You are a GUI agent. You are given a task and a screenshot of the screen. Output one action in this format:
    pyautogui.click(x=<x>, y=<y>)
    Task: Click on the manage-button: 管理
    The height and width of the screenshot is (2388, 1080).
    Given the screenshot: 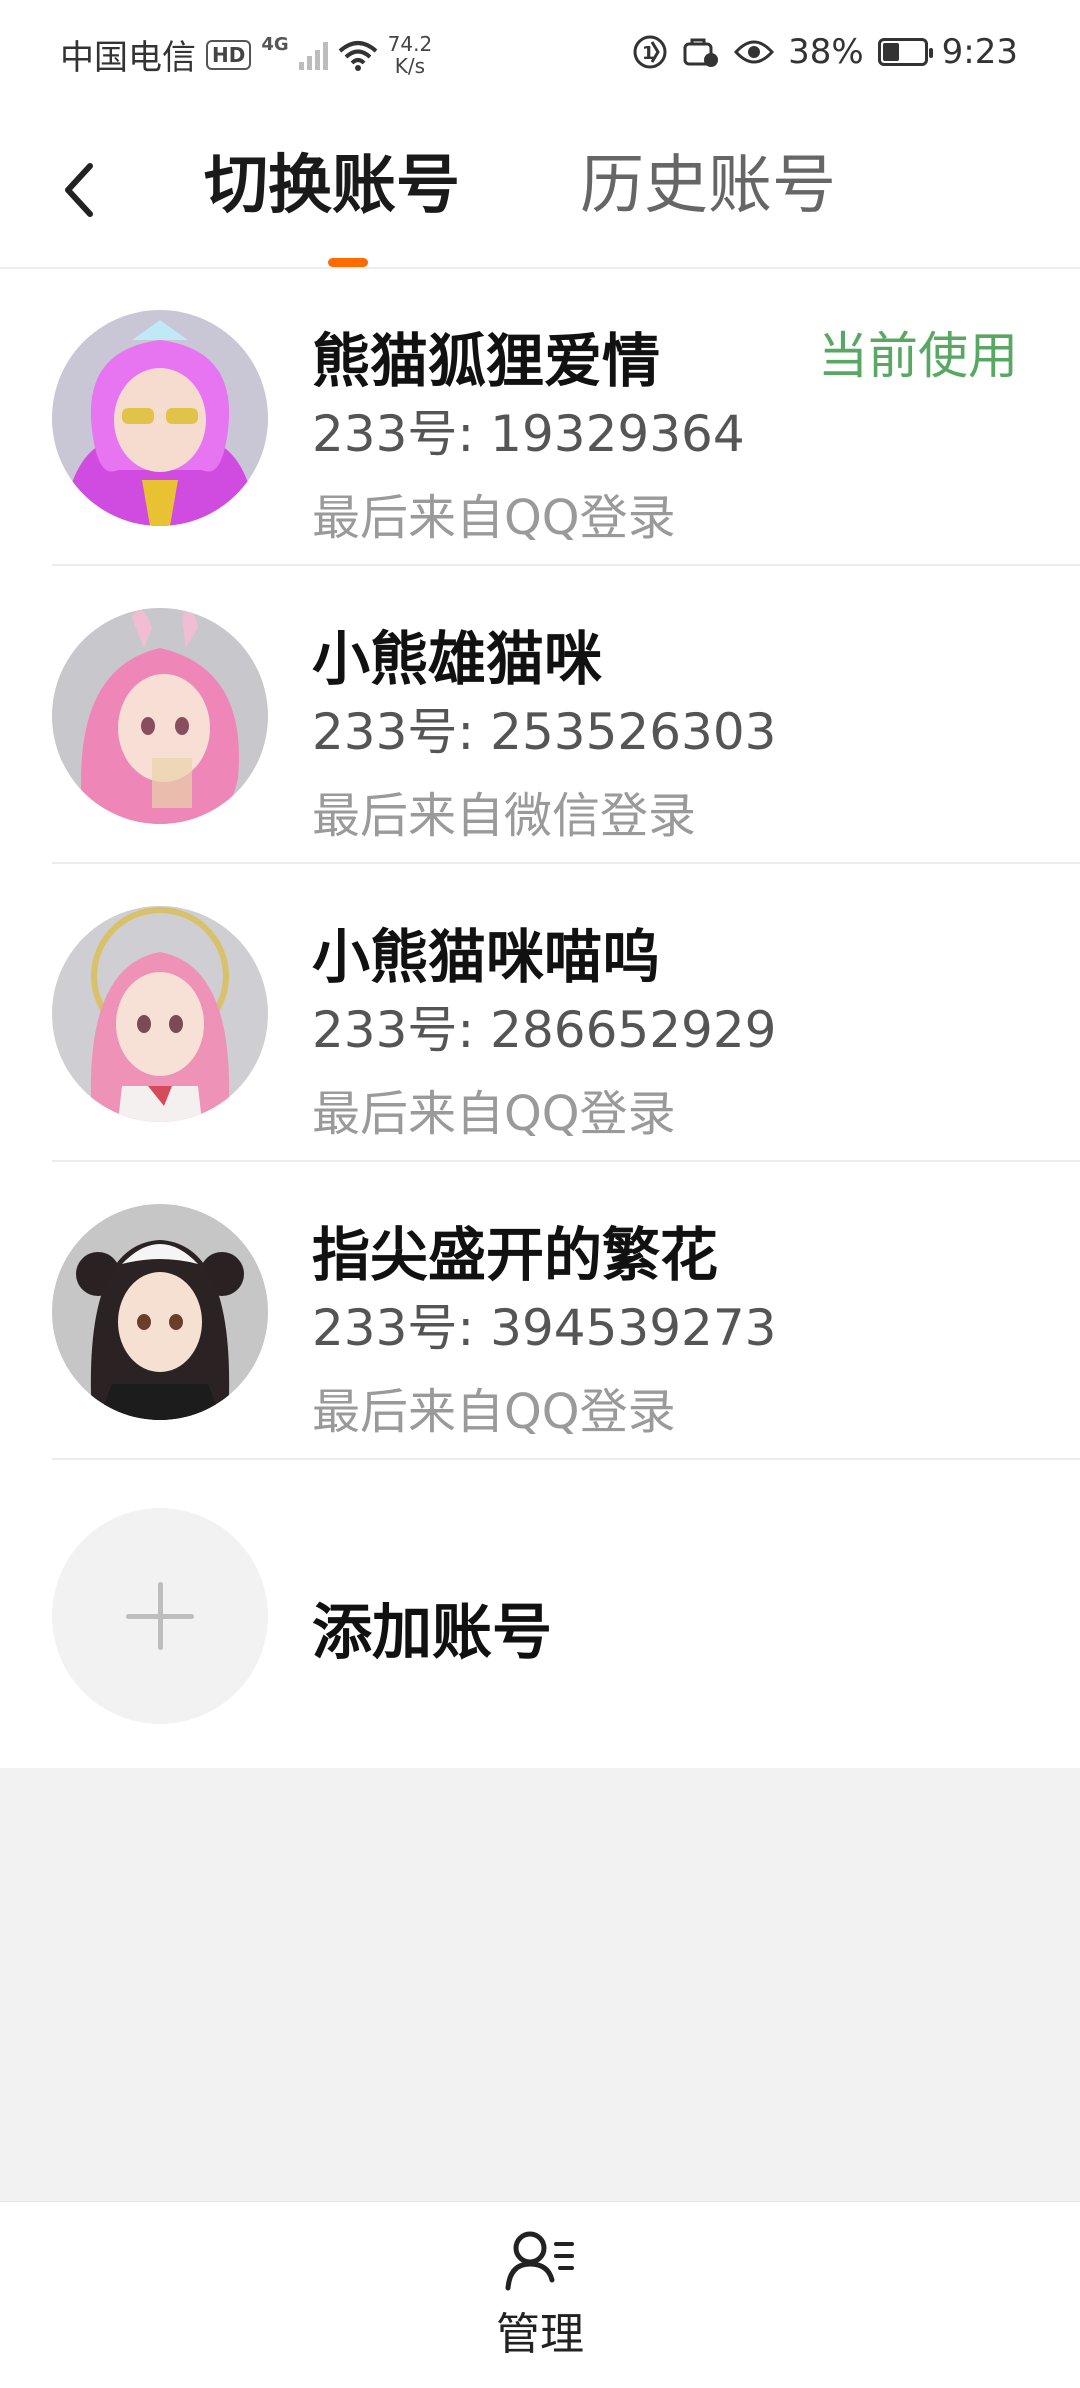 What is the action you would take?
    pyautogui.click(x=540, y=2300)
    